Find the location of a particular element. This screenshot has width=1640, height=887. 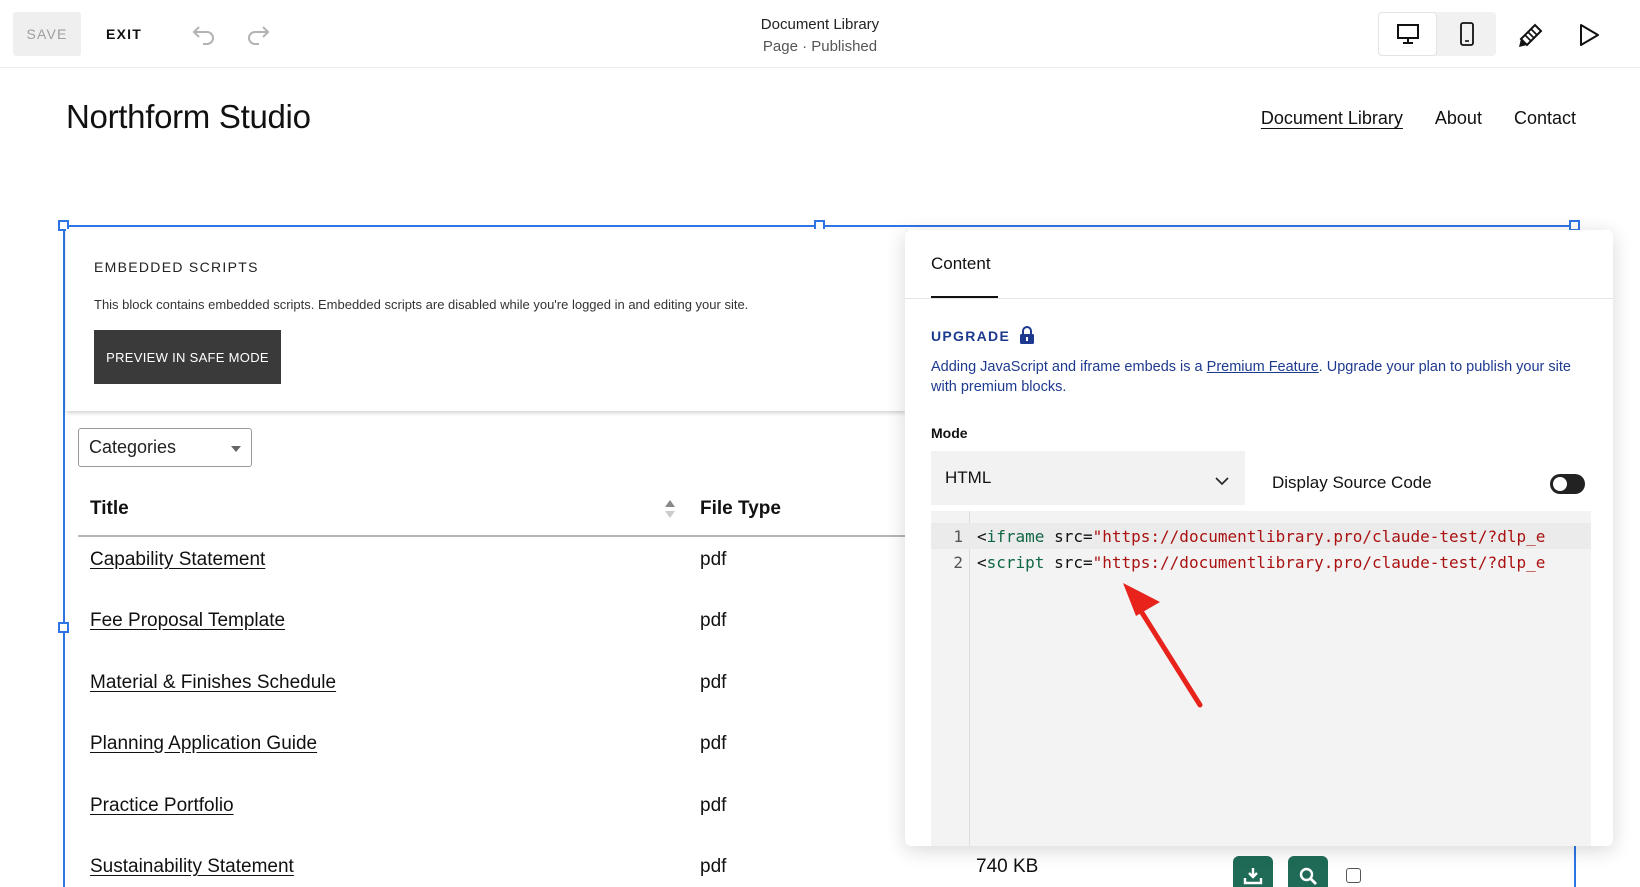

sort-icon is located at coordinates (670, 511).